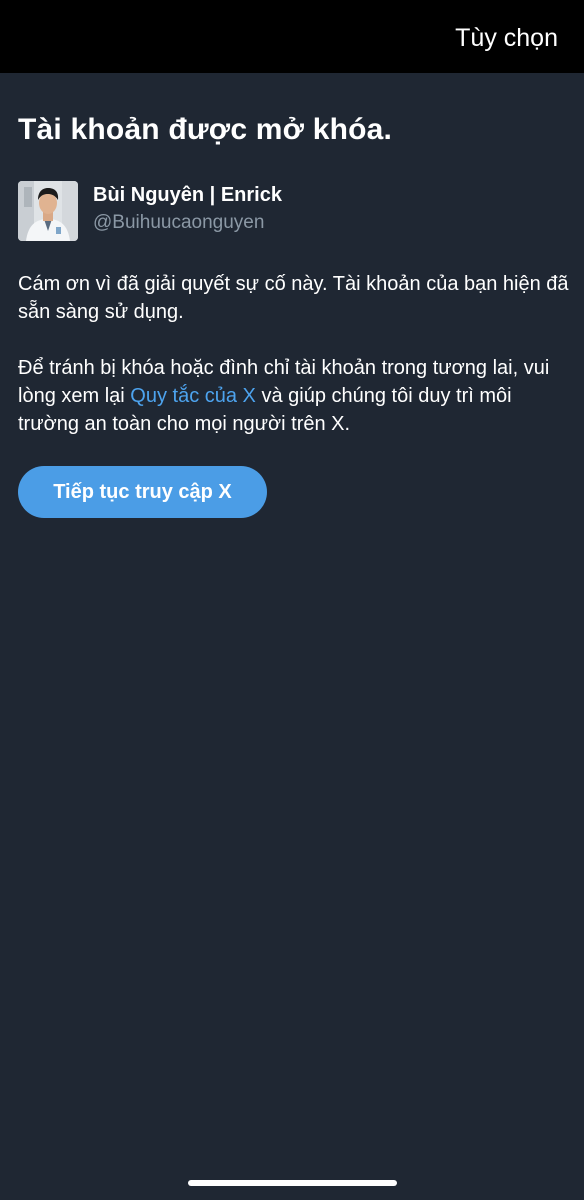 This screenshot has width=584, height=1200. Describe the element at coordinates (193, 396) in the screenshot. I see `rules-link: Quy tắc của X` at that location.